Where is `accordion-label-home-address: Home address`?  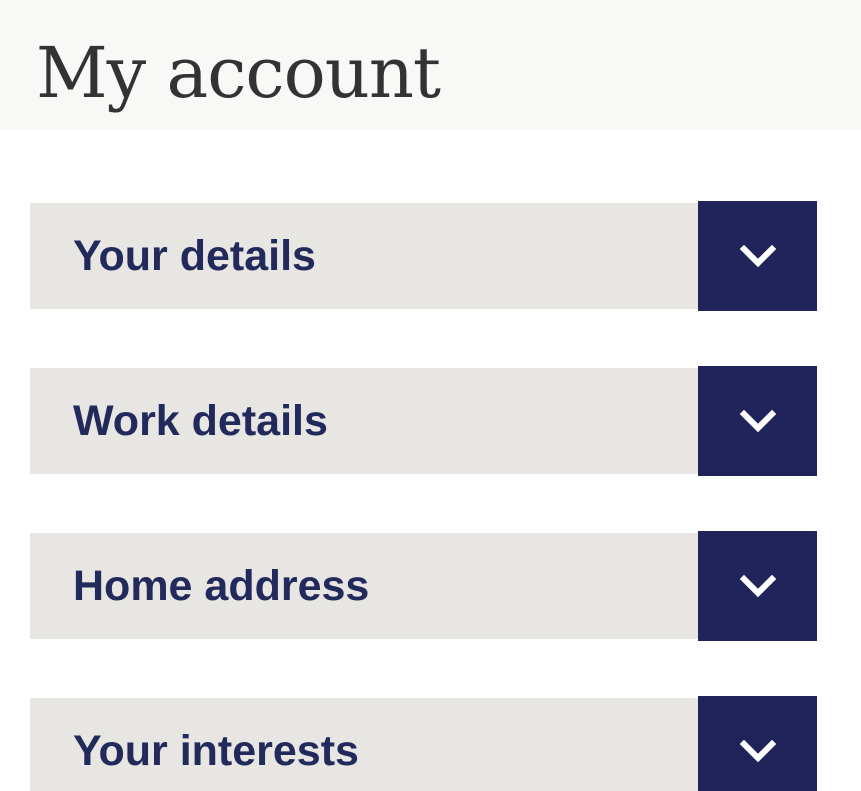
accordion-label-home-address: Home address is located at coordinates (221, 585).